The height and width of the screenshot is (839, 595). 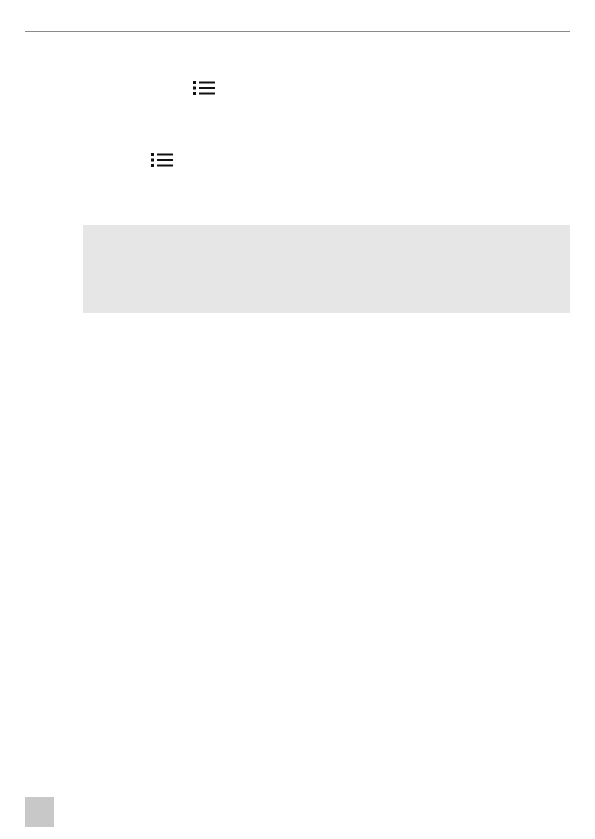 I want to click on note-box, so click(x=326, y=269).